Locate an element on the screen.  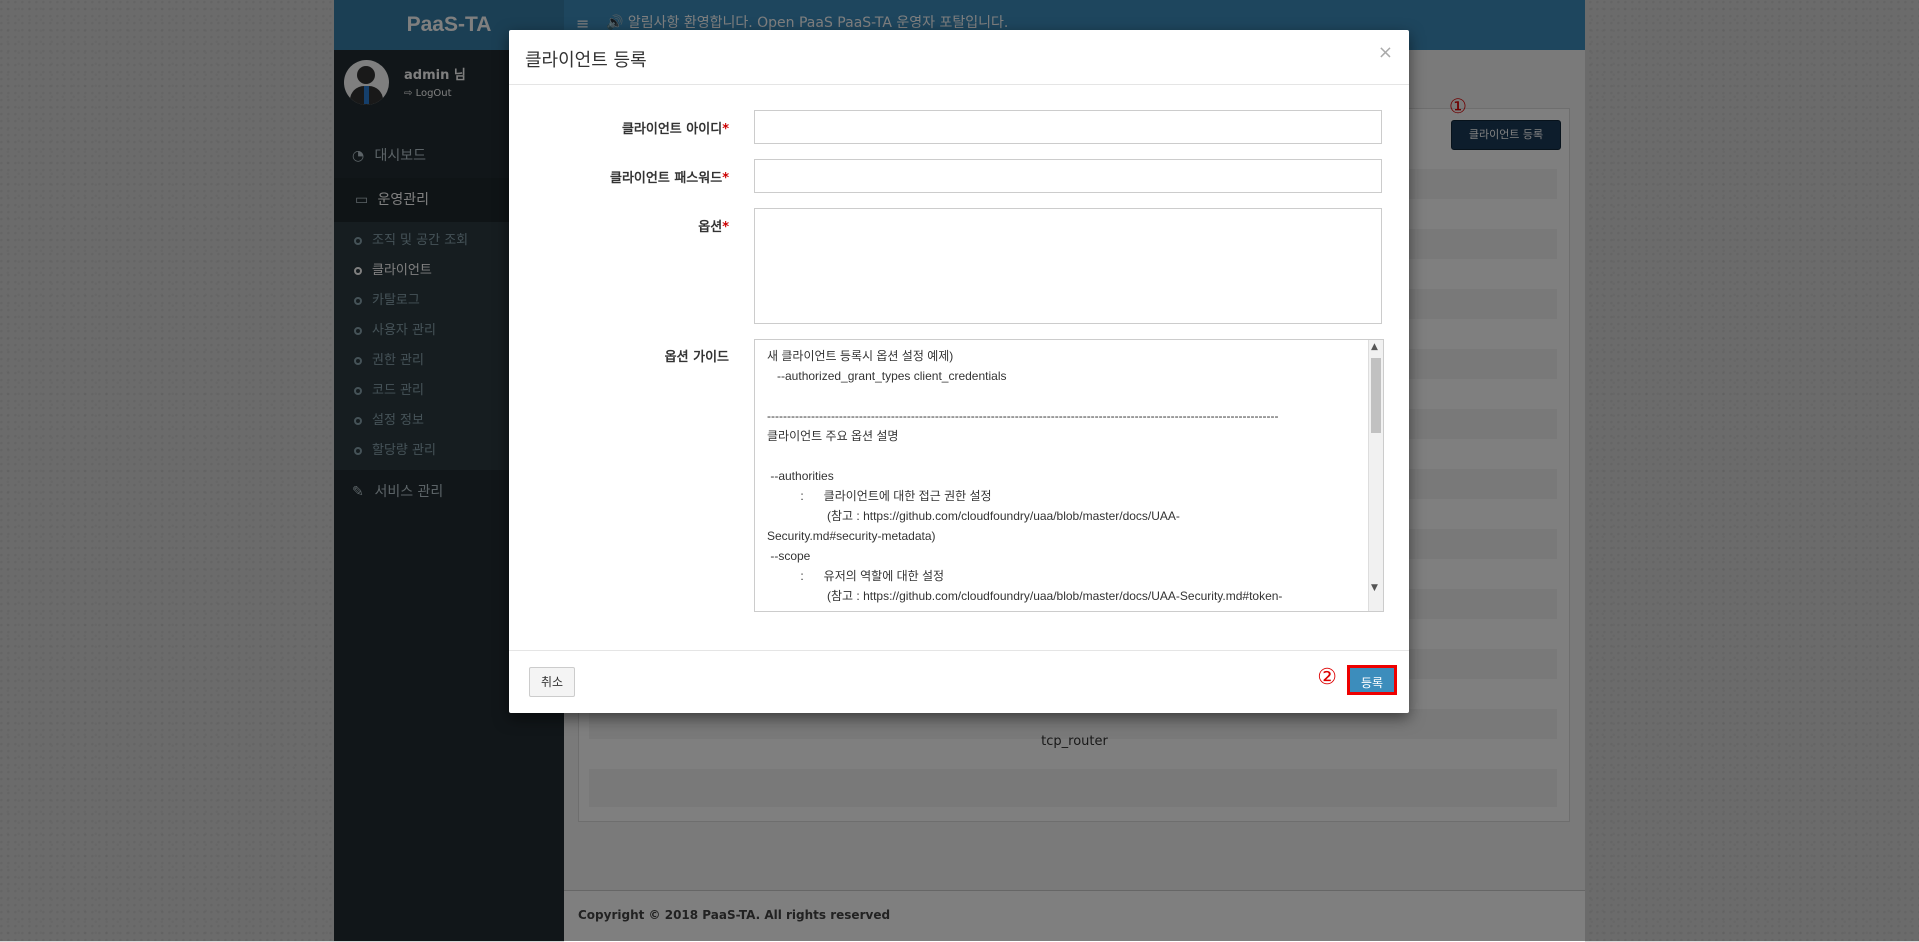
submit-button: 등록 is located at coordinates (1372, 680).